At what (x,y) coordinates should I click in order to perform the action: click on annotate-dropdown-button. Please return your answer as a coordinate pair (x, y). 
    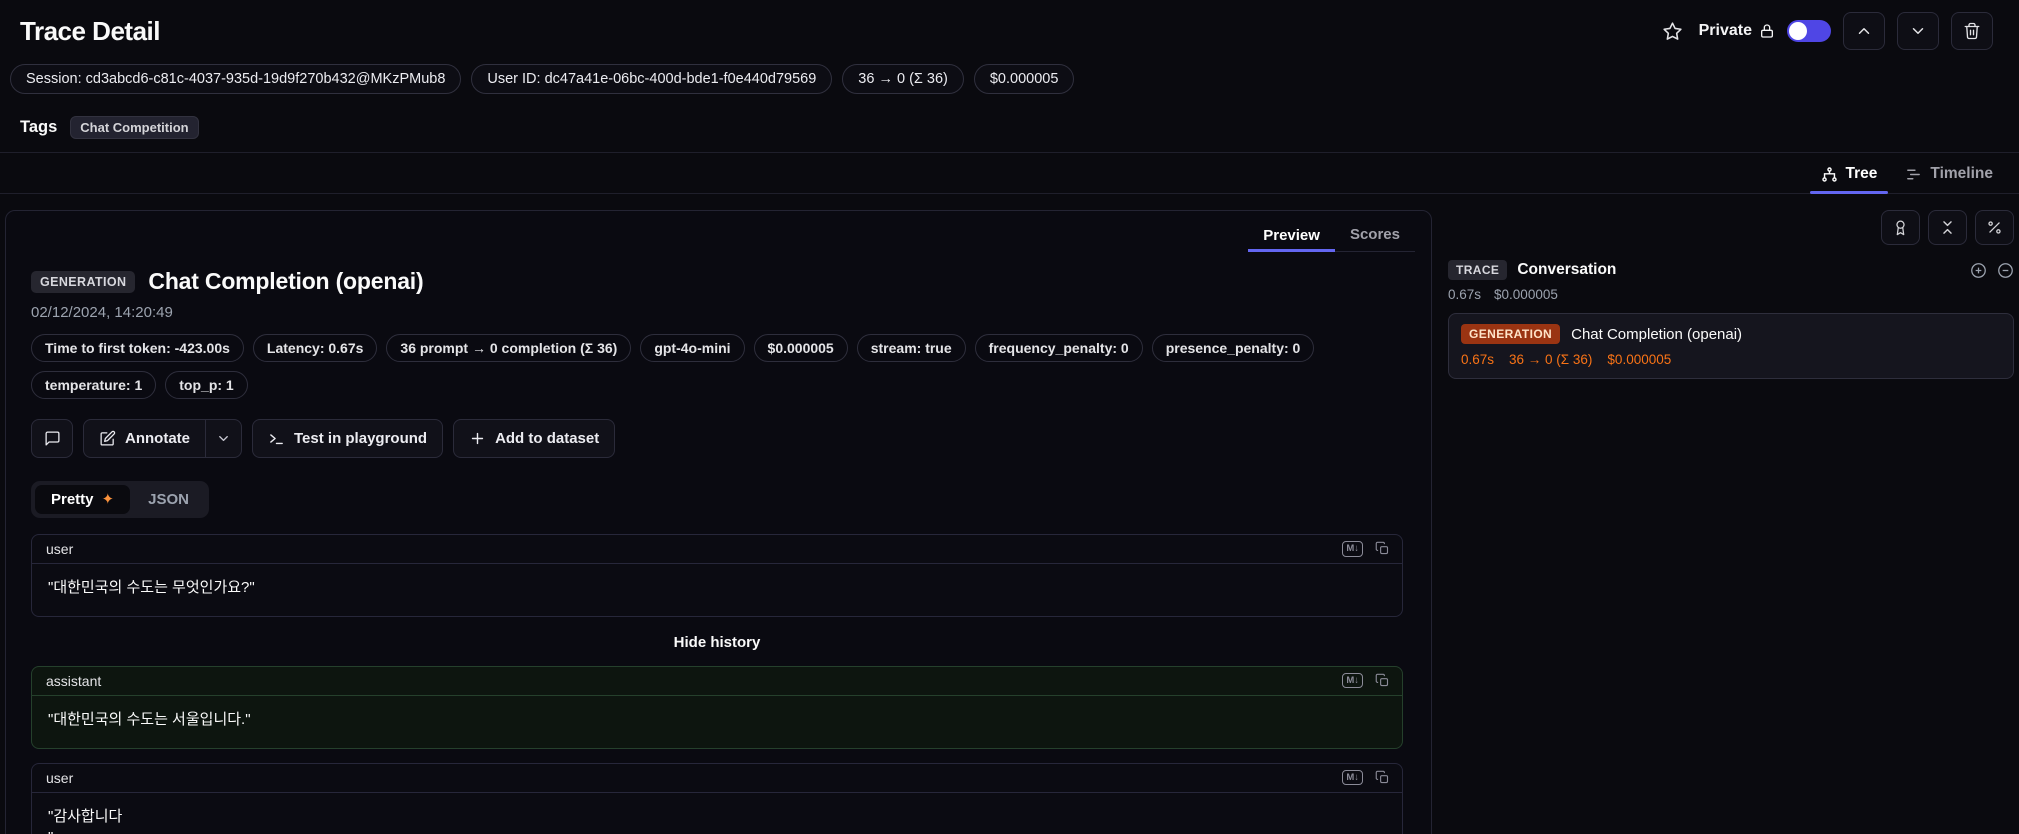
    Looking at the image, I should click on (223, 438).